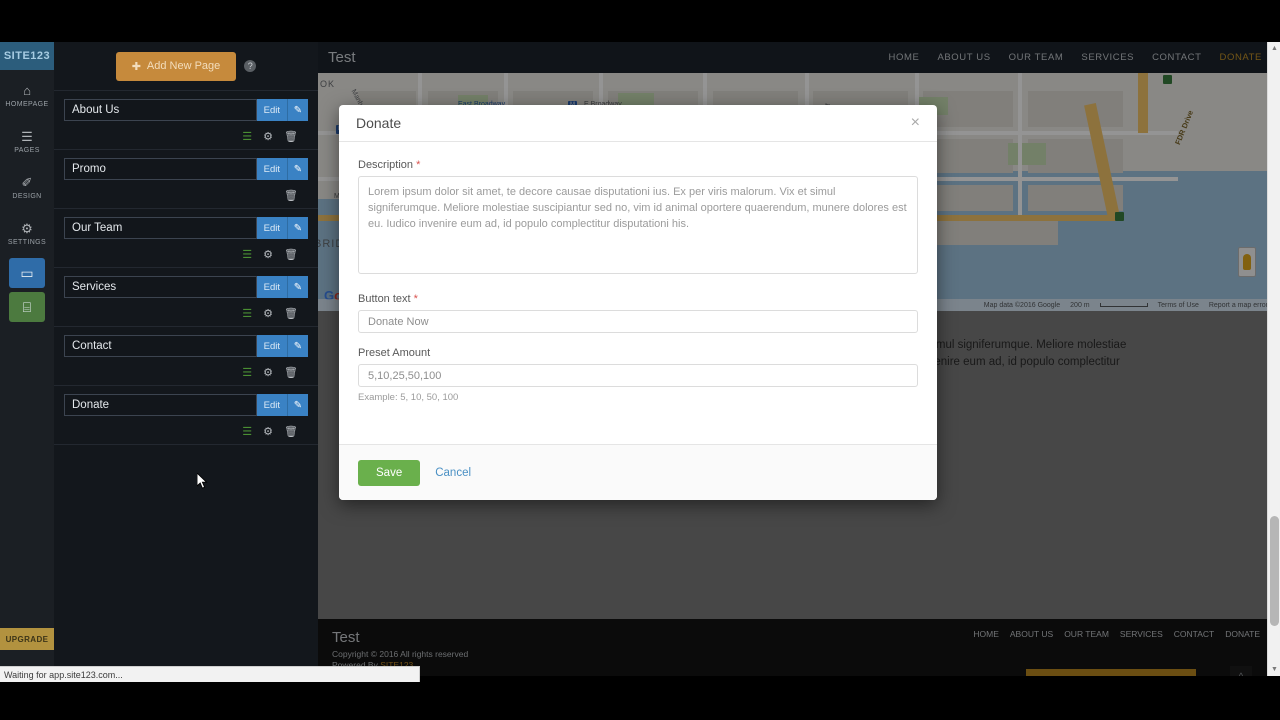 The image size is (1280, 720). Describe the element at coordinates (453, 473) in the screenshot. I see `cancel-button: Cancel` at that location.